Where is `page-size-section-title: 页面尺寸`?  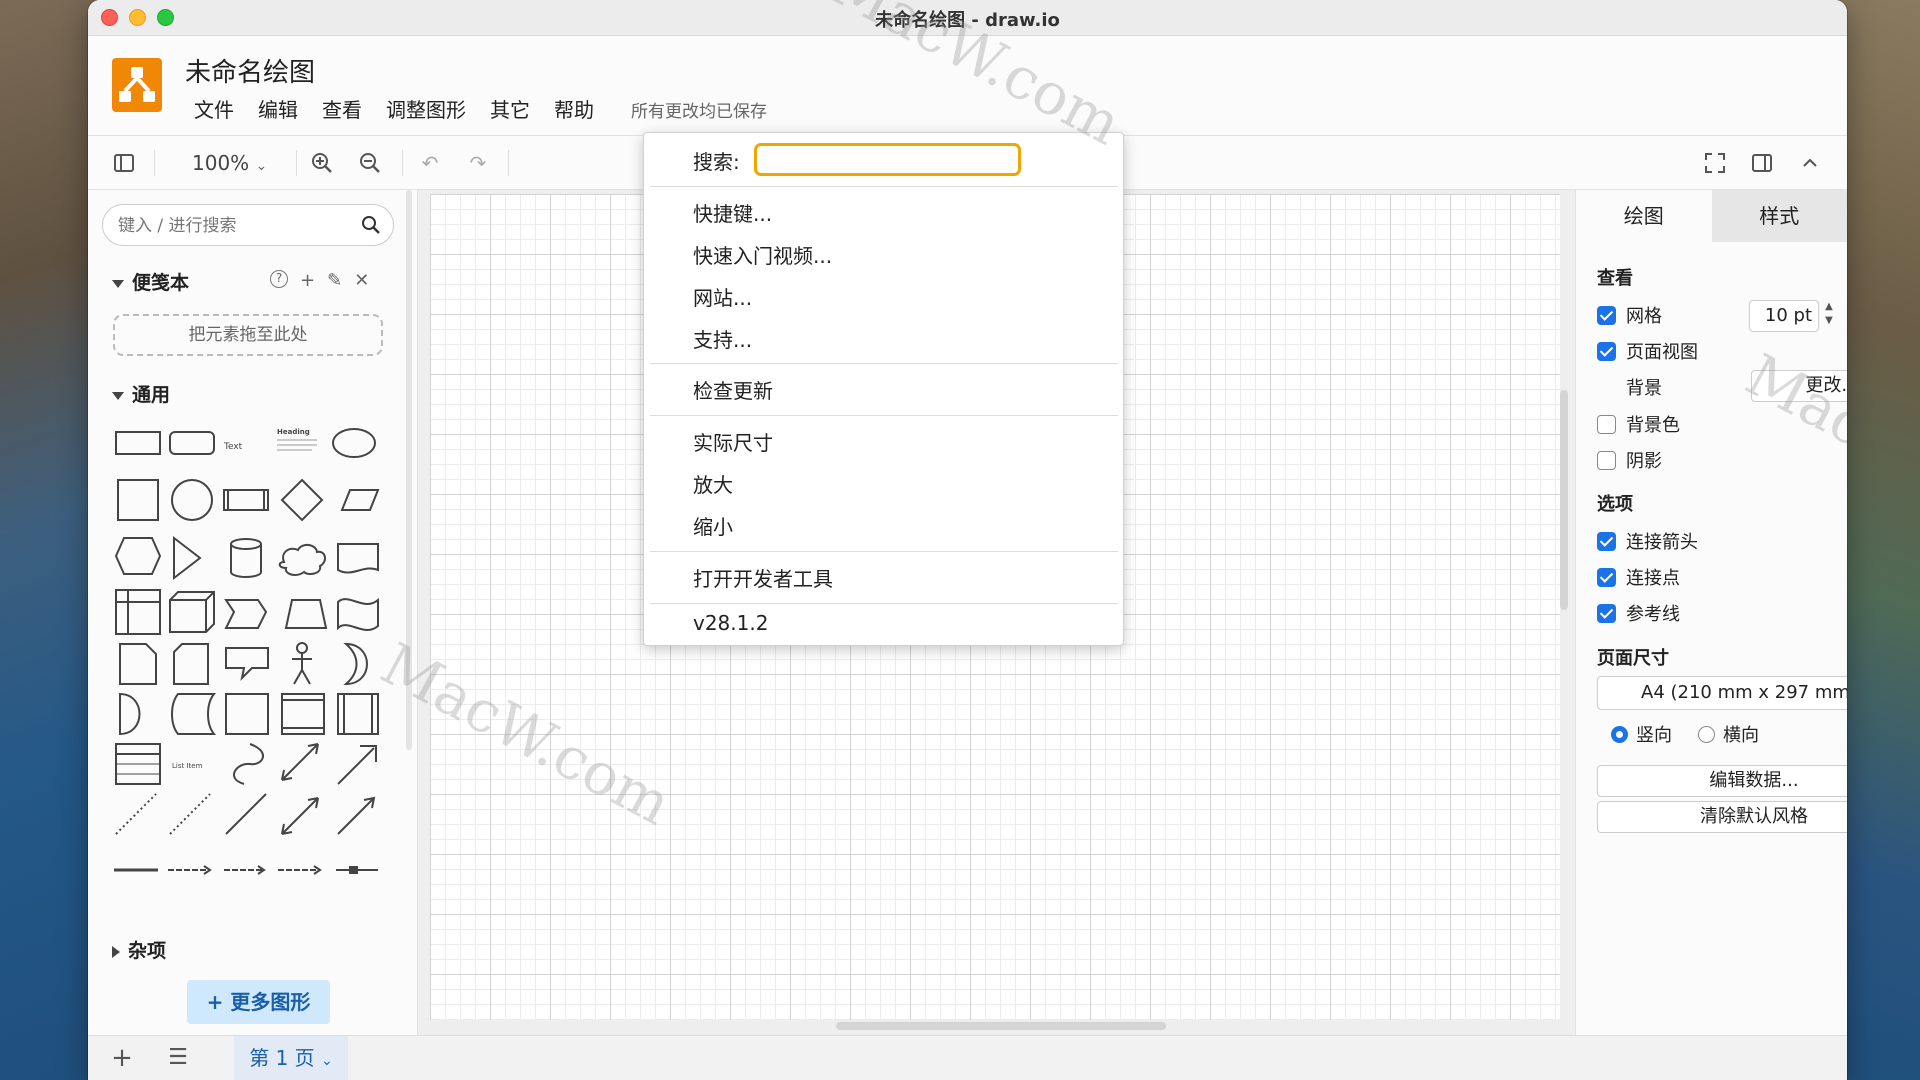
page-size-section-title: 页面尺寸 is located at coordinates (1633, 658).